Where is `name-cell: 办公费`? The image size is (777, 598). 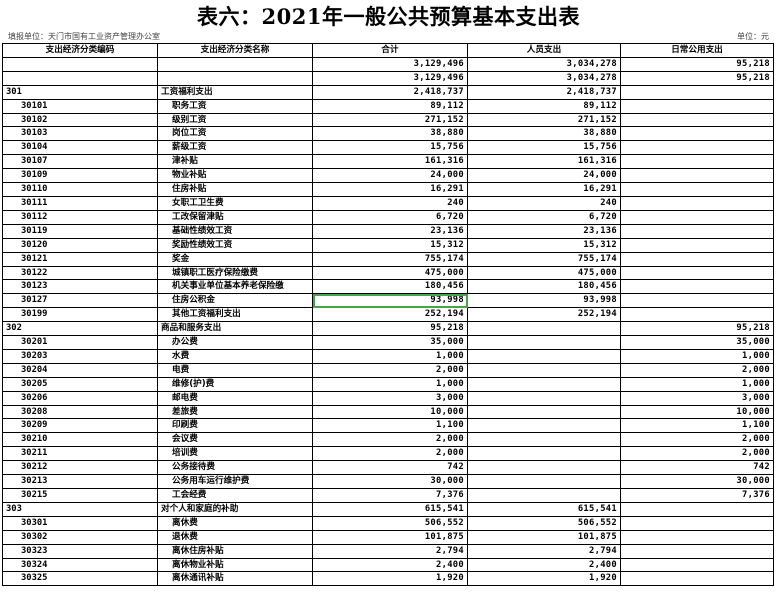 name-cell: 办公费 is located at coordinates (235, 342).